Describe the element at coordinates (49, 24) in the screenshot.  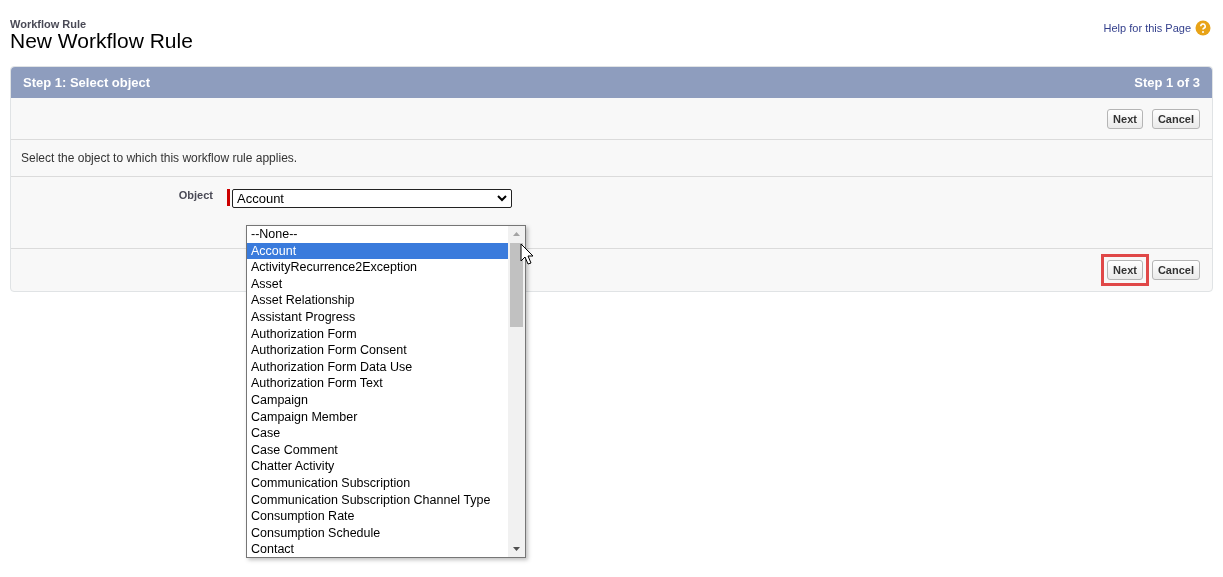
I see `breadcrumb: Workflow Rule` at that location.